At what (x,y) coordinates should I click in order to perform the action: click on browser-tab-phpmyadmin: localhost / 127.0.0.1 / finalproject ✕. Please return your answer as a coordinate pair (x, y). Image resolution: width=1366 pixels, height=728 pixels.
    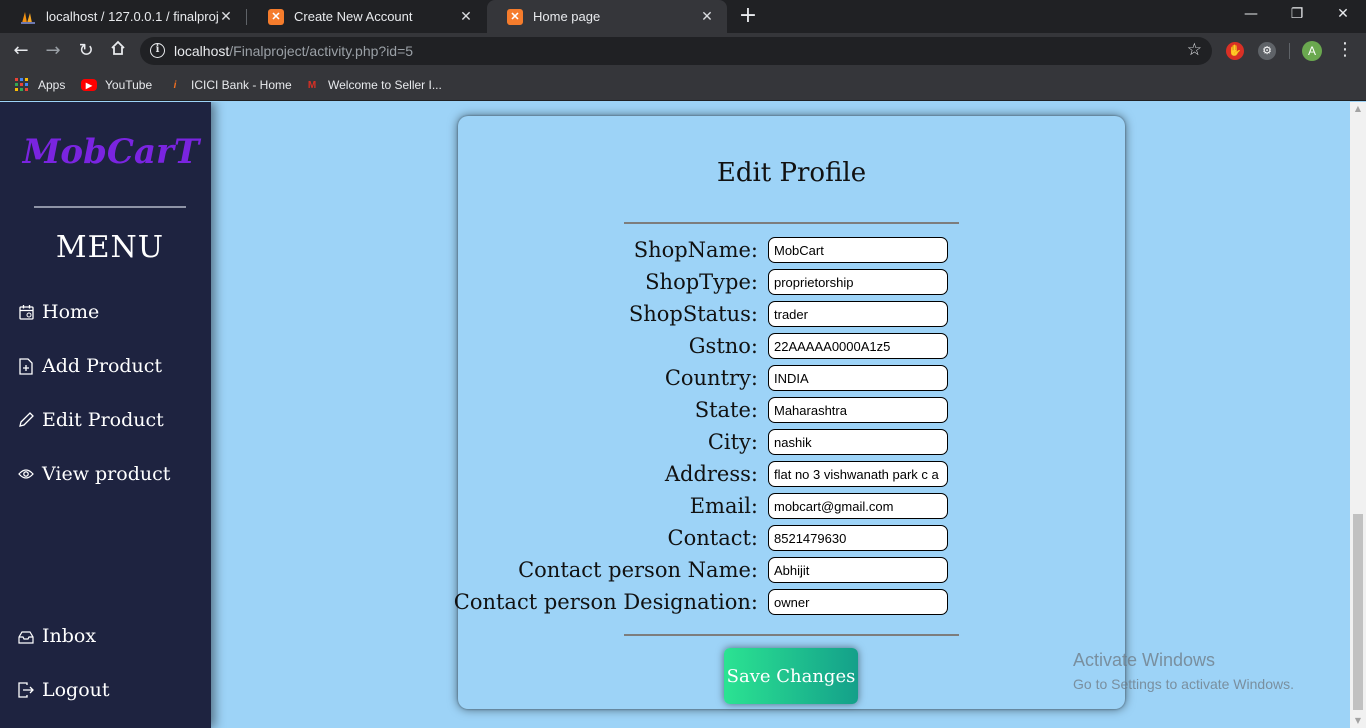
    Looking at the image, I should click on (123, 16).